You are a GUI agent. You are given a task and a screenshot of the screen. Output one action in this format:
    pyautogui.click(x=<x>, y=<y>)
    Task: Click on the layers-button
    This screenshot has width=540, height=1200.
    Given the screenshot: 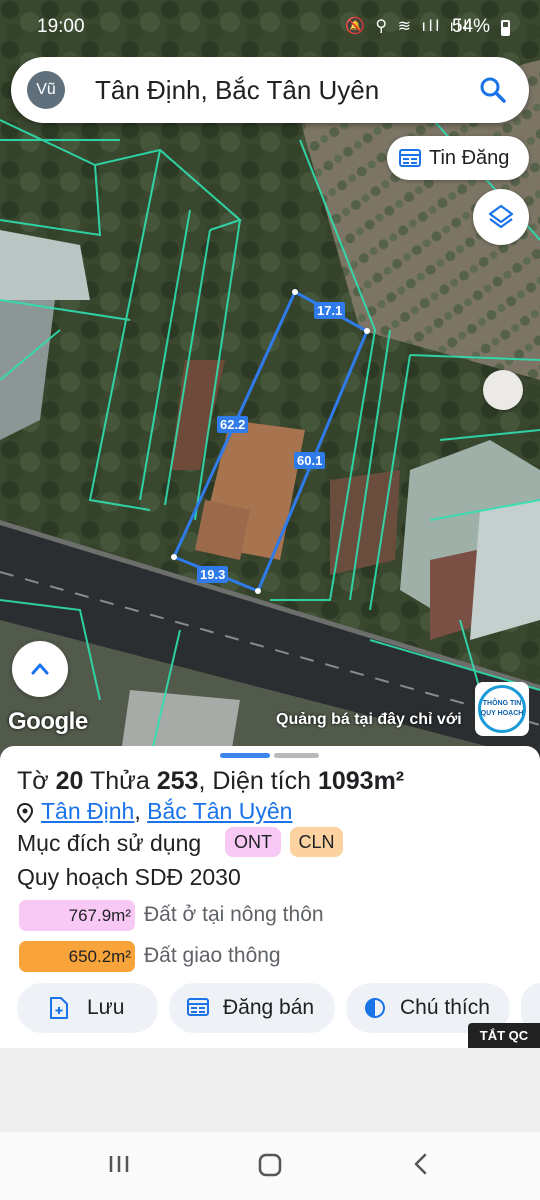 What is the action you would take?
    pyautogui.click(x=501, y=217)
    